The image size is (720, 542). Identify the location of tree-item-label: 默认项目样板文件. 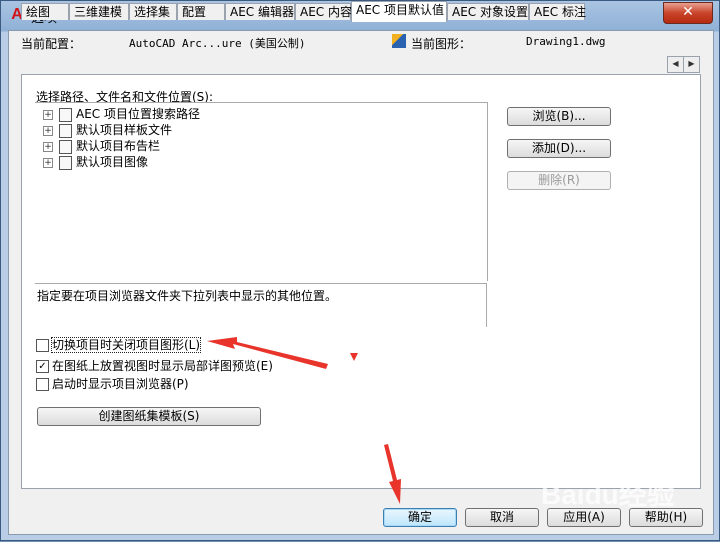
(124, 130).